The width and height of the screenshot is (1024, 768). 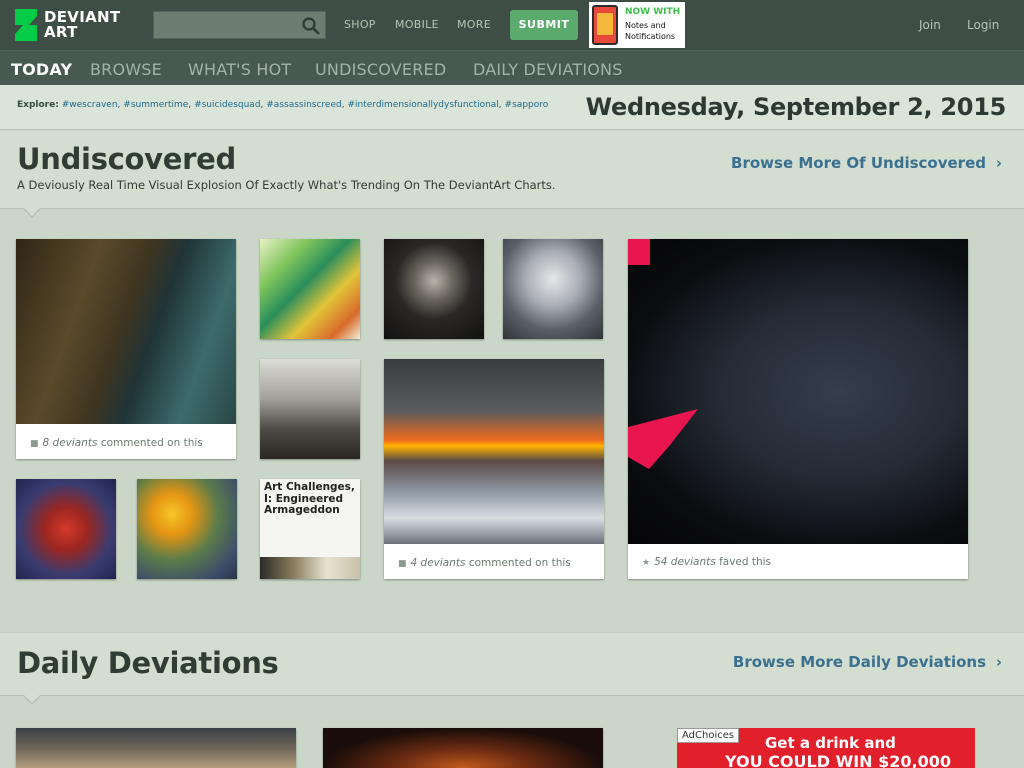 What do you see at coordinates (42, 73) in the screenshot?
I see `tab-today: TODAY` at bounding box center [42, 73].